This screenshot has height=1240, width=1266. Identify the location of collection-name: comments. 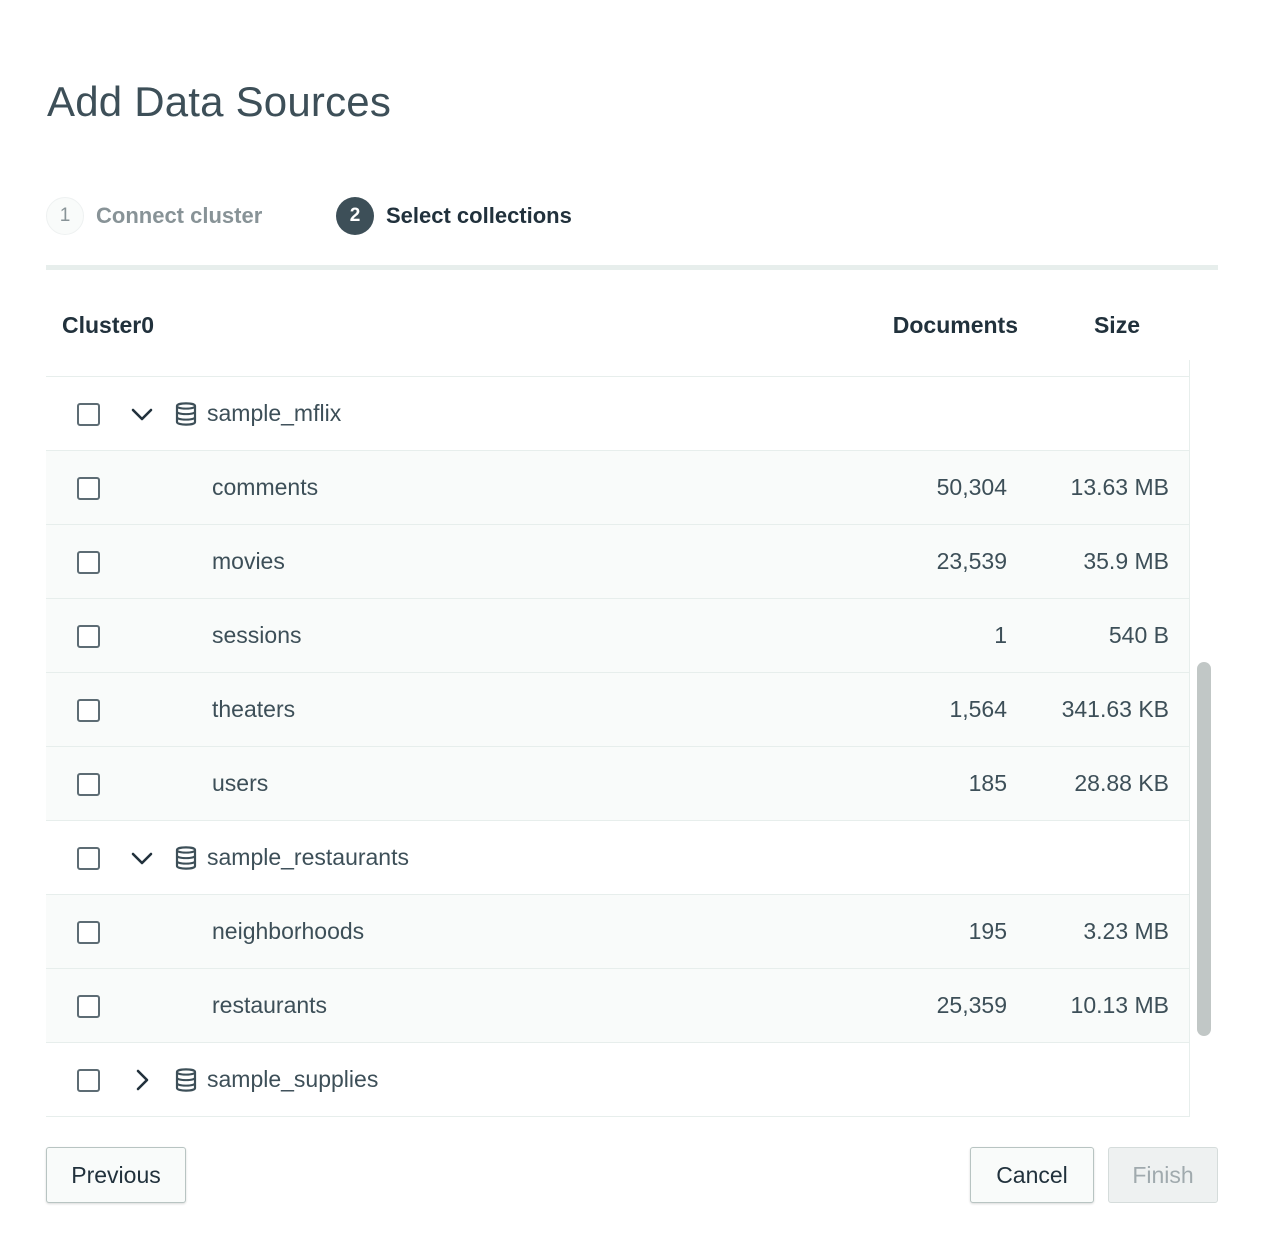
(265, 487).